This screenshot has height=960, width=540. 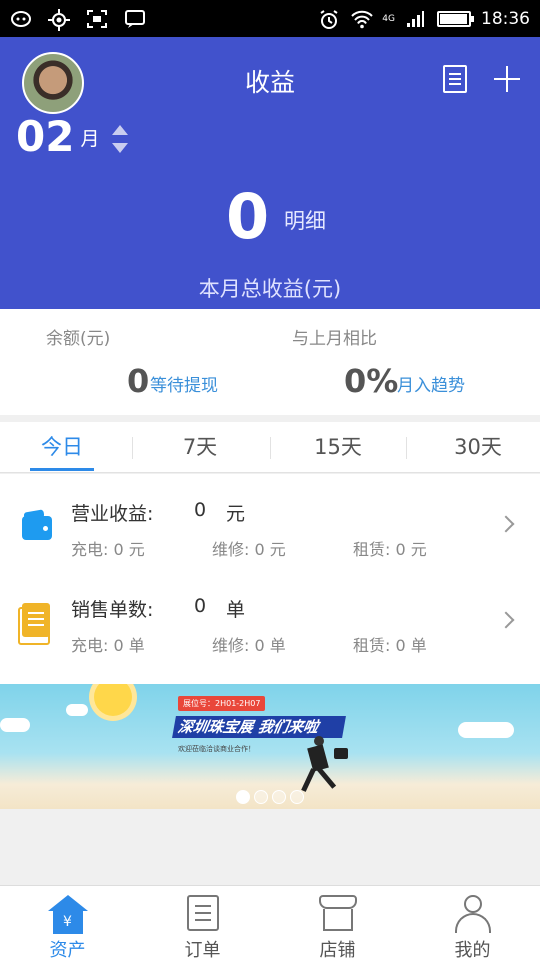 What do you see at coordinates (78, 339) in the screenshot?
I see `balance-label: 余额(元)` at bounding box center [78, 339].